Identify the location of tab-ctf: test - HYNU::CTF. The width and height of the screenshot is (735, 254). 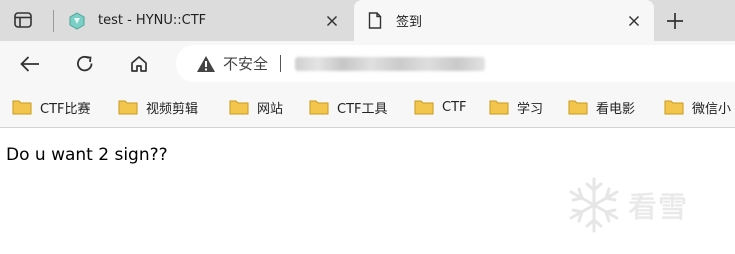
(204, 20).